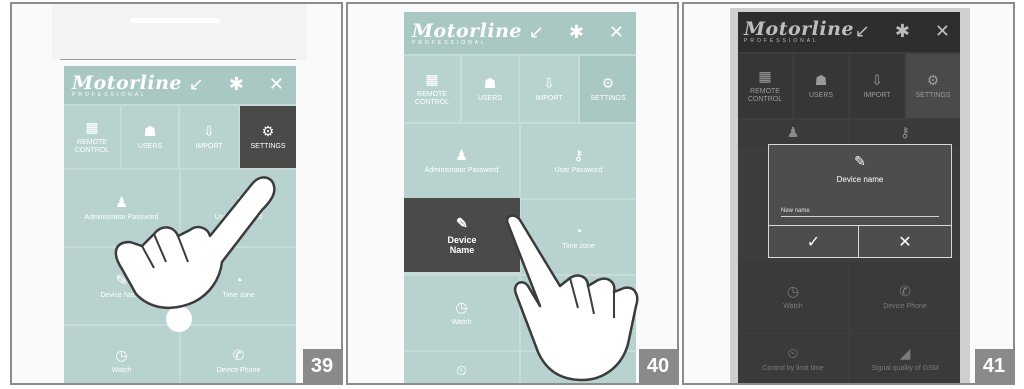 Image resolution: width=1024 pixels, height=389 pixels. What do you see at coordinates (905, 241) in the screenshot?
I see `cancel-button: ✕` at bounding box center [905, 241].